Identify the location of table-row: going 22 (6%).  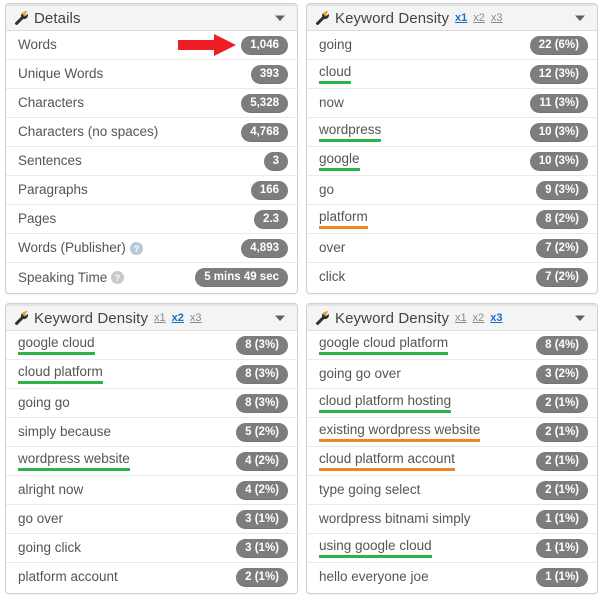
(452, 45).